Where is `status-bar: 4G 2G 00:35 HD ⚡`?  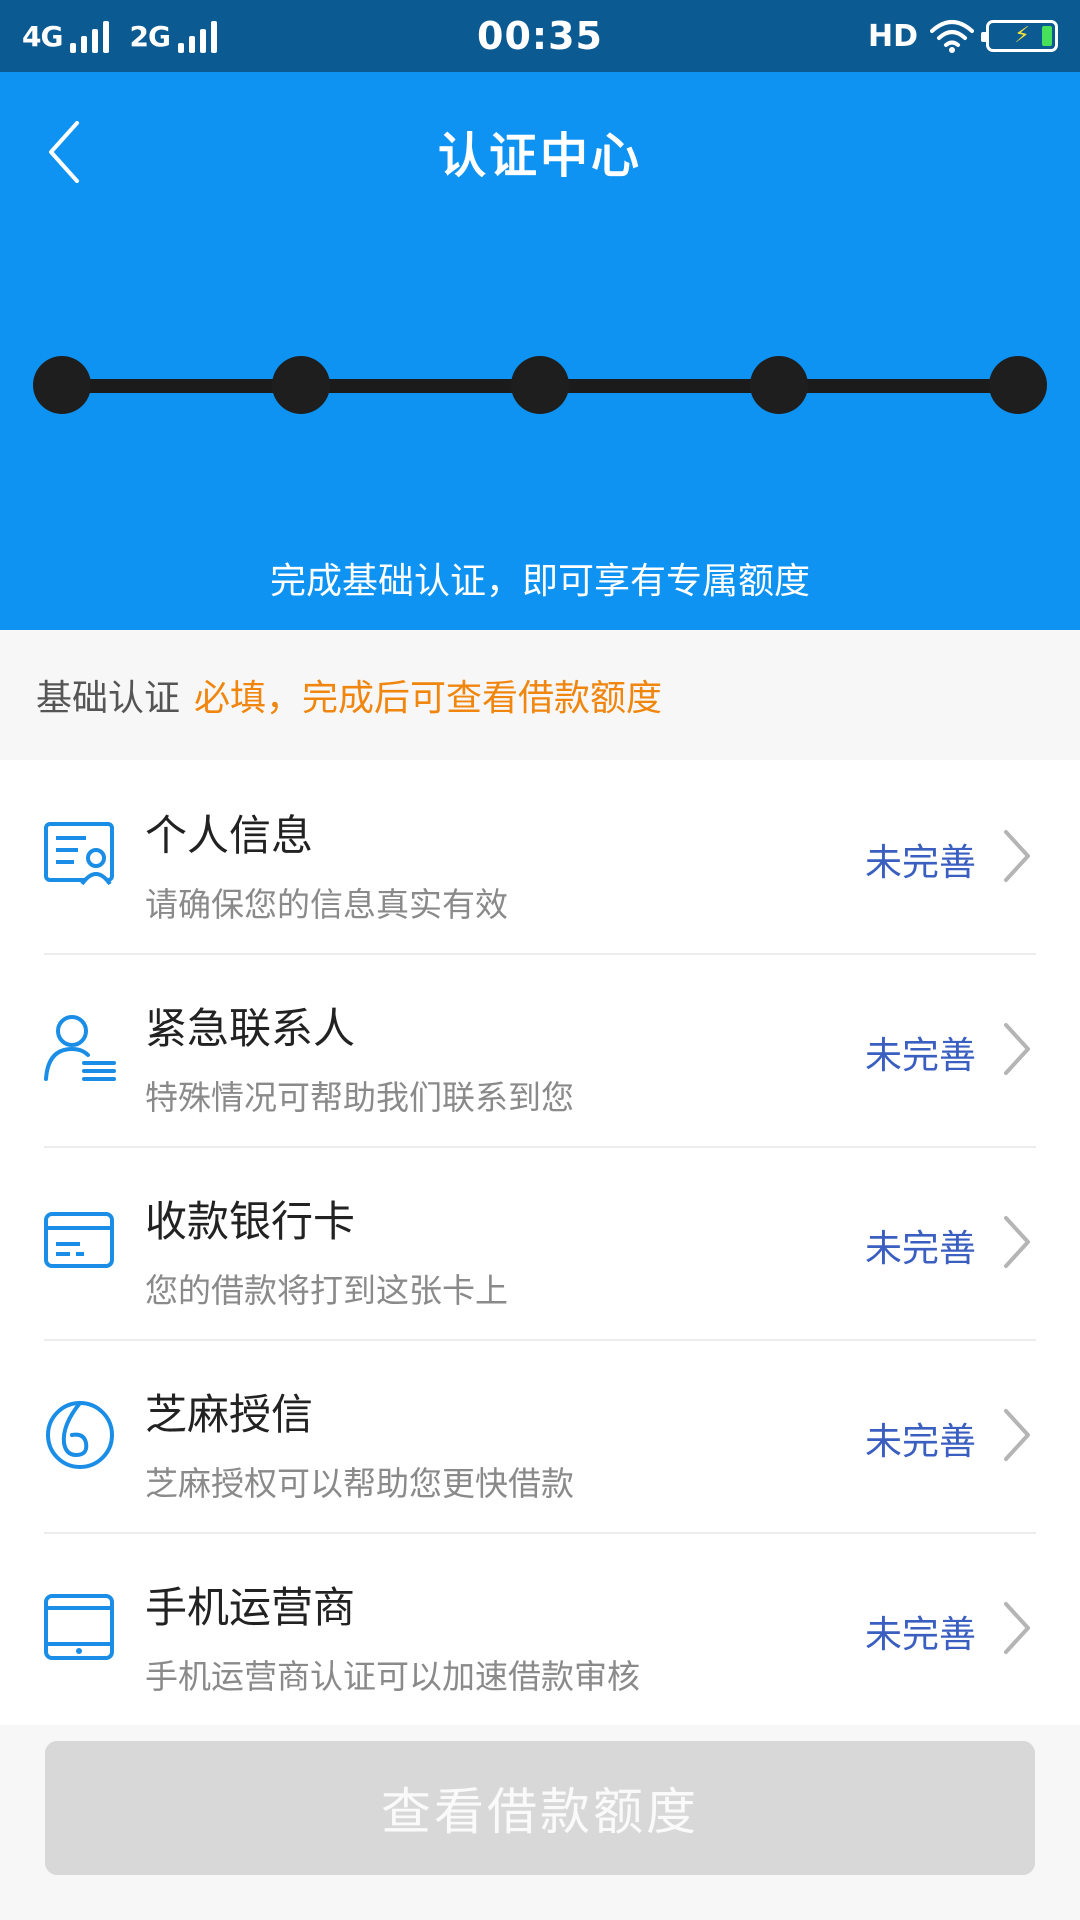 status-bar: 4G 2G 00:35 HD ⚡ is located at coordinates (540, 36).